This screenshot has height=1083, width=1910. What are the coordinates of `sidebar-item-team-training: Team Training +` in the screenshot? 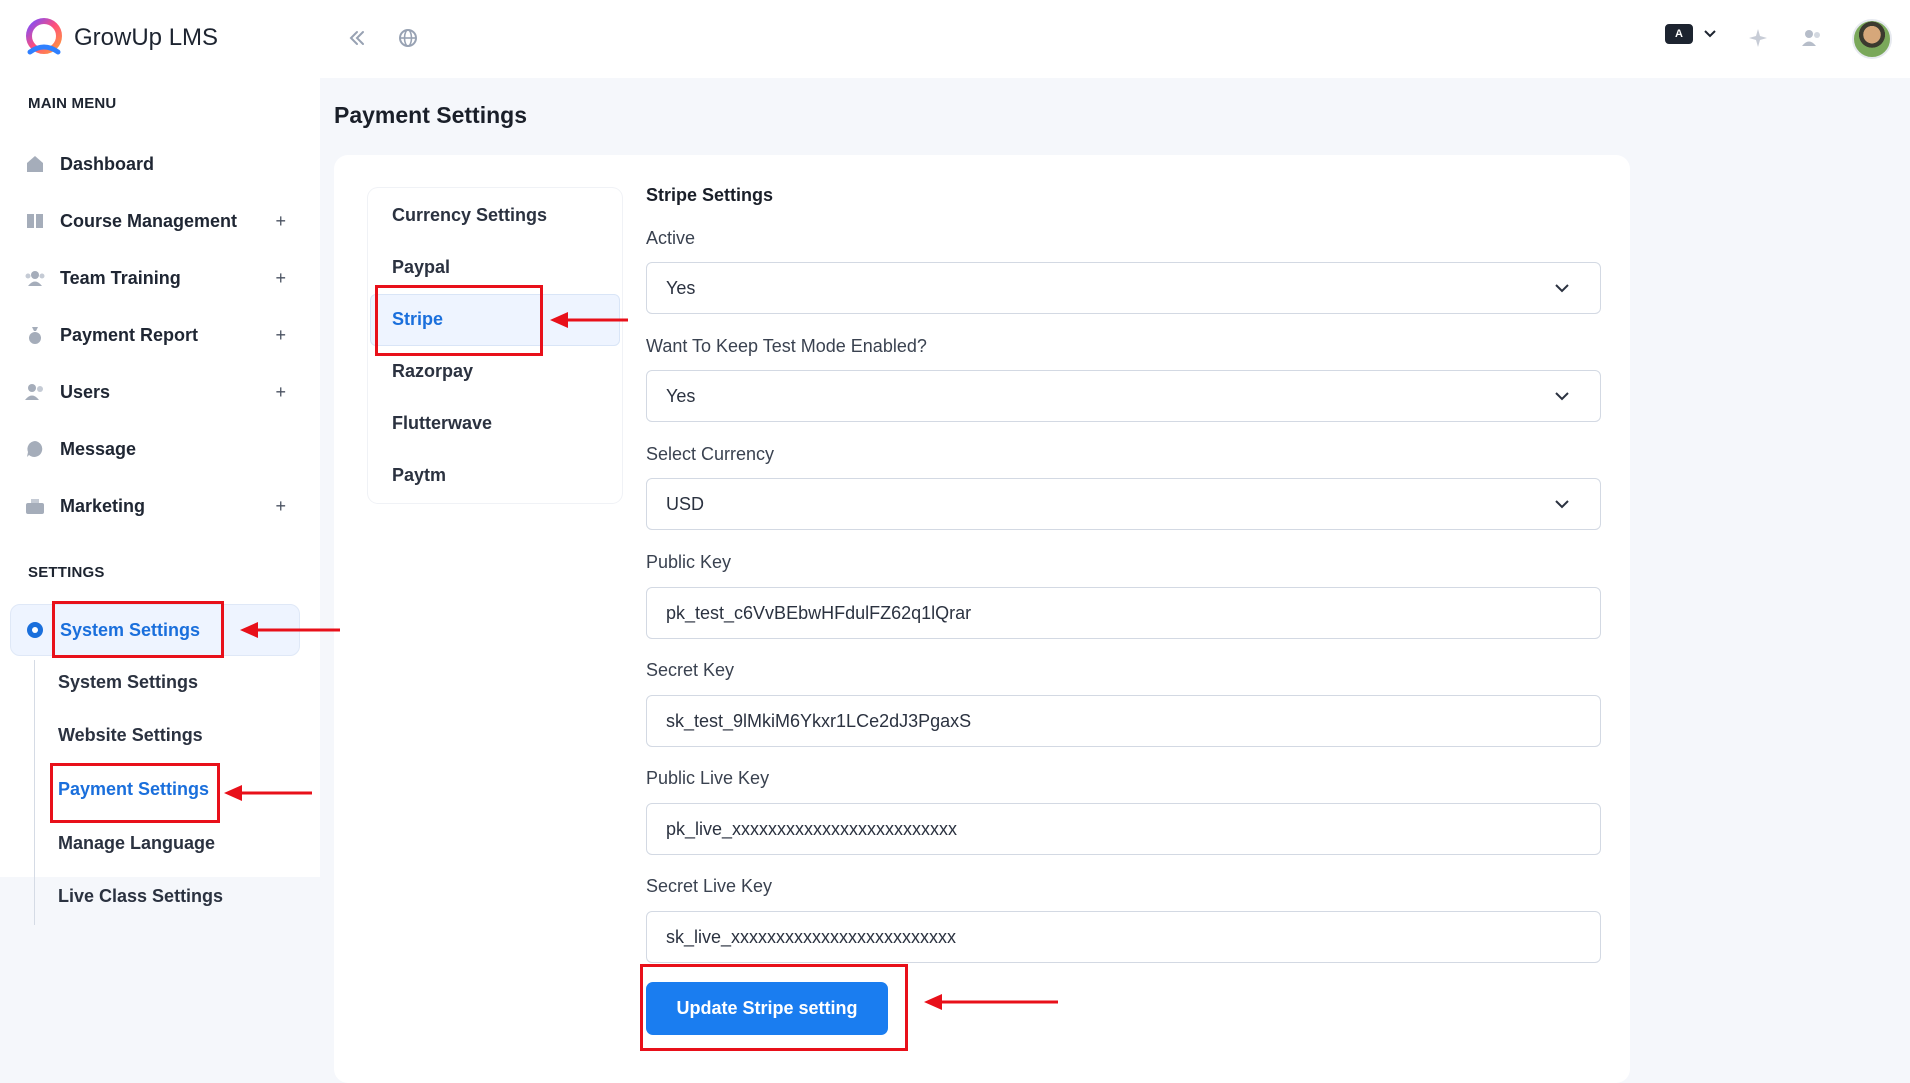 It's located at (159, 278).